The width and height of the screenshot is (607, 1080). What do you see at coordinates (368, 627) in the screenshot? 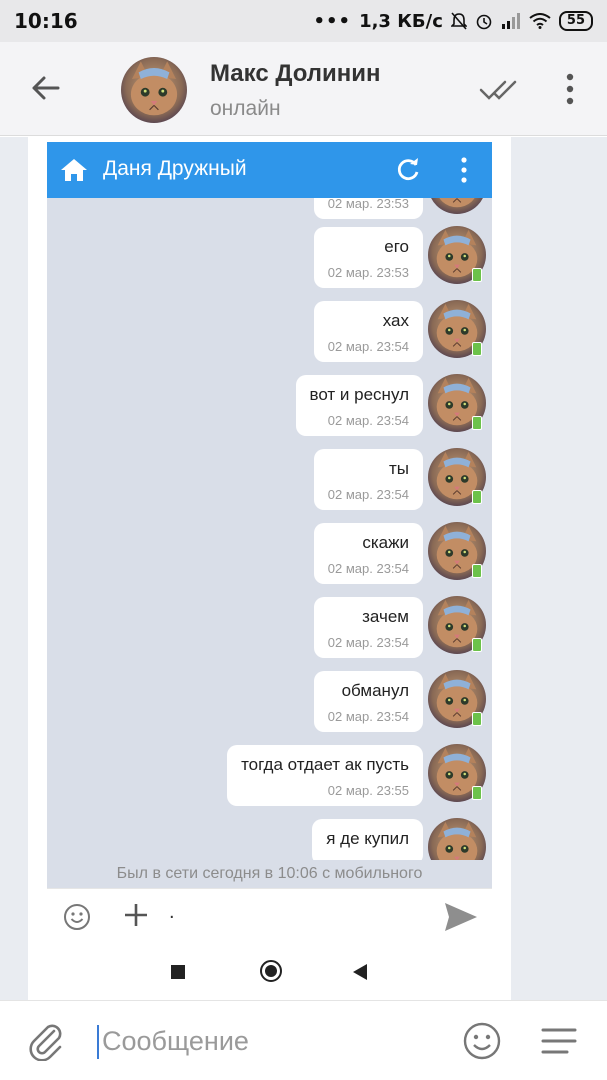
I see `message-bubble: зачем 02 мар. 23:54` at bounding box center [368, 627].